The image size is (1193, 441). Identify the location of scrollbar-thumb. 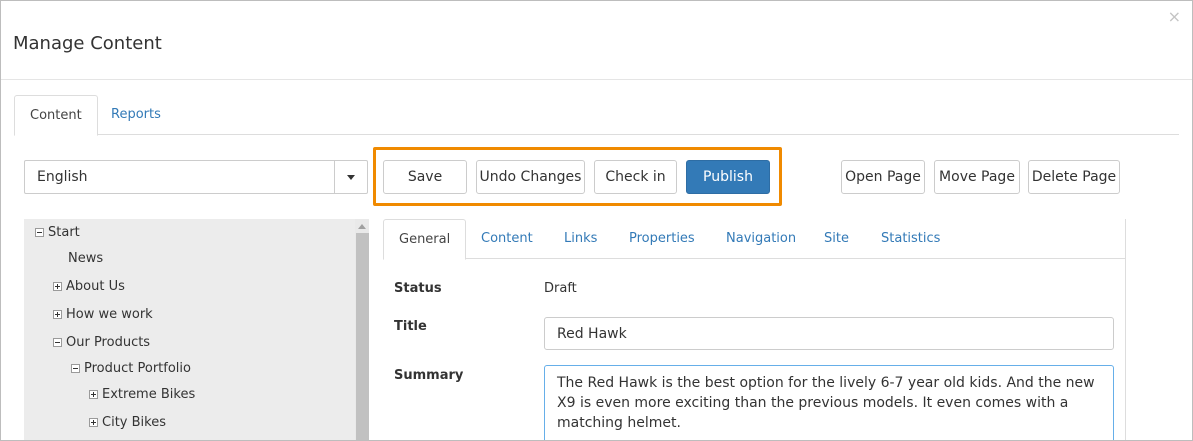
(362, 336).